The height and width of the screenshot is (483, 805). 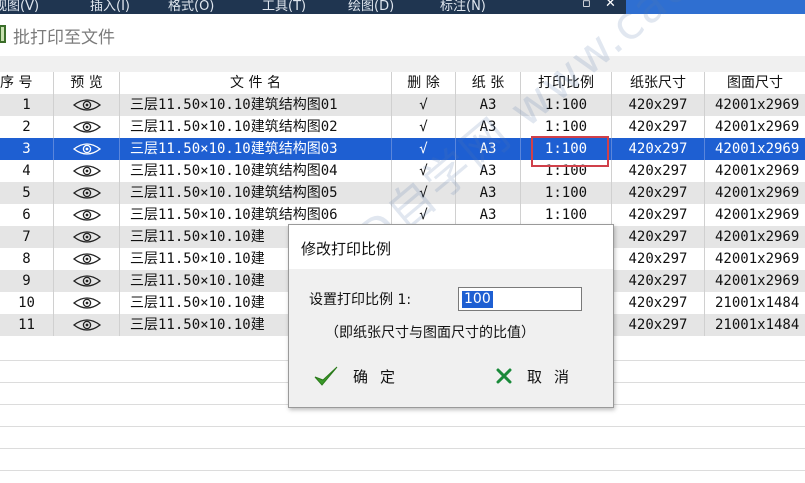 I want to click on menu-dimension: 标注(N), so click(x=463, y=7).